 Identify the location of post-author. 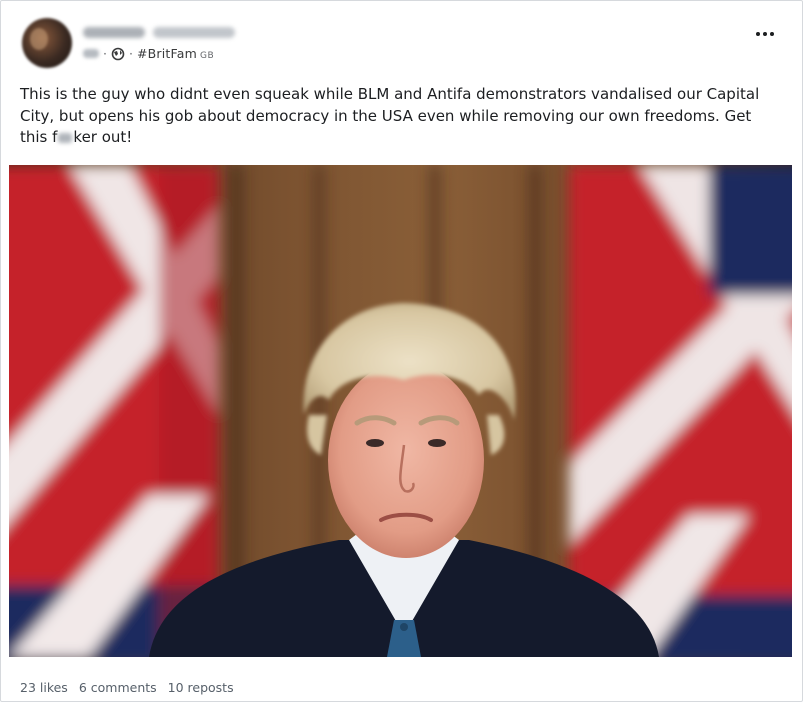
(159, 32).